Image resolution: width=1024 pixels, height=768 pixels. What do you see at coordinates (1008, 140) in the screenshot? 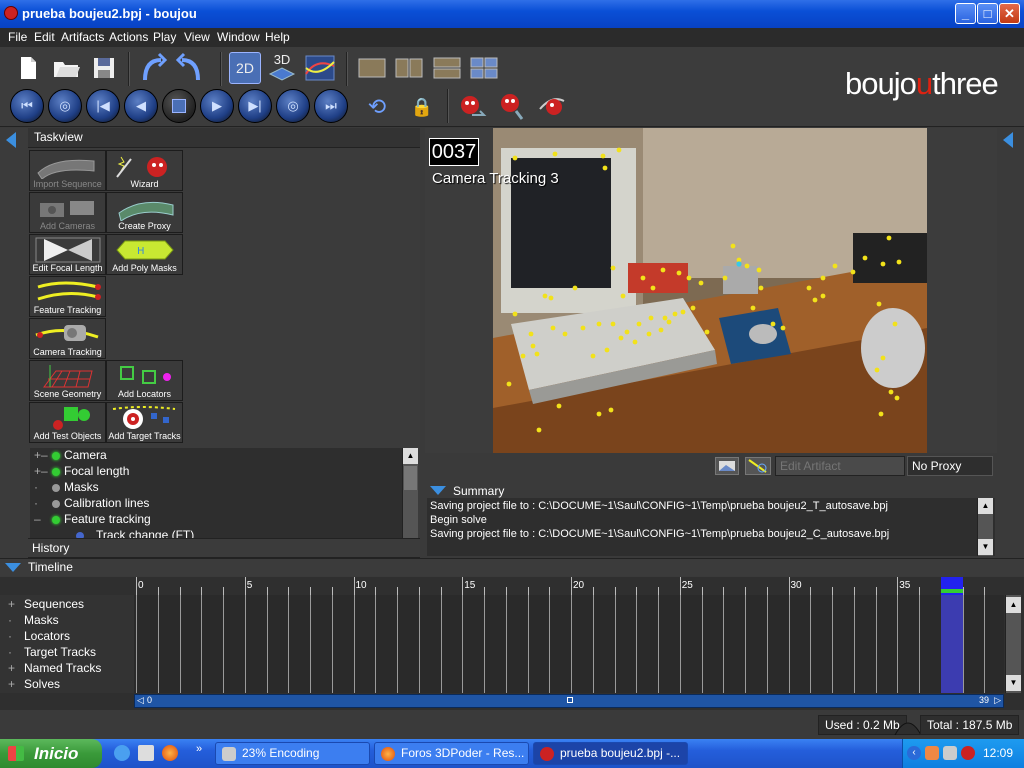
I see `collapse-right-arrow-icon` at bounding box center [1008, 140].